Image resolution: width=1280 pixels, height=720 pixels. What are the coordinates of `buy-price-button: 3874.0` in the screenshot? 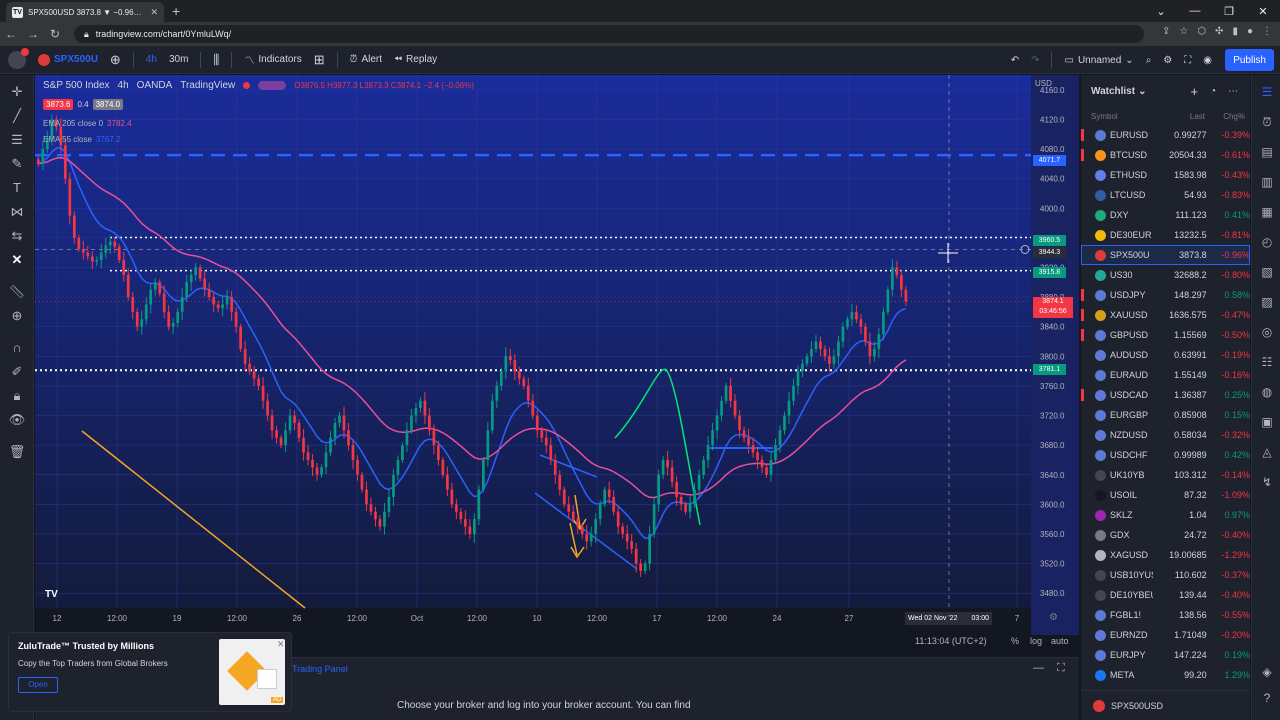 It's located at (108, 104).